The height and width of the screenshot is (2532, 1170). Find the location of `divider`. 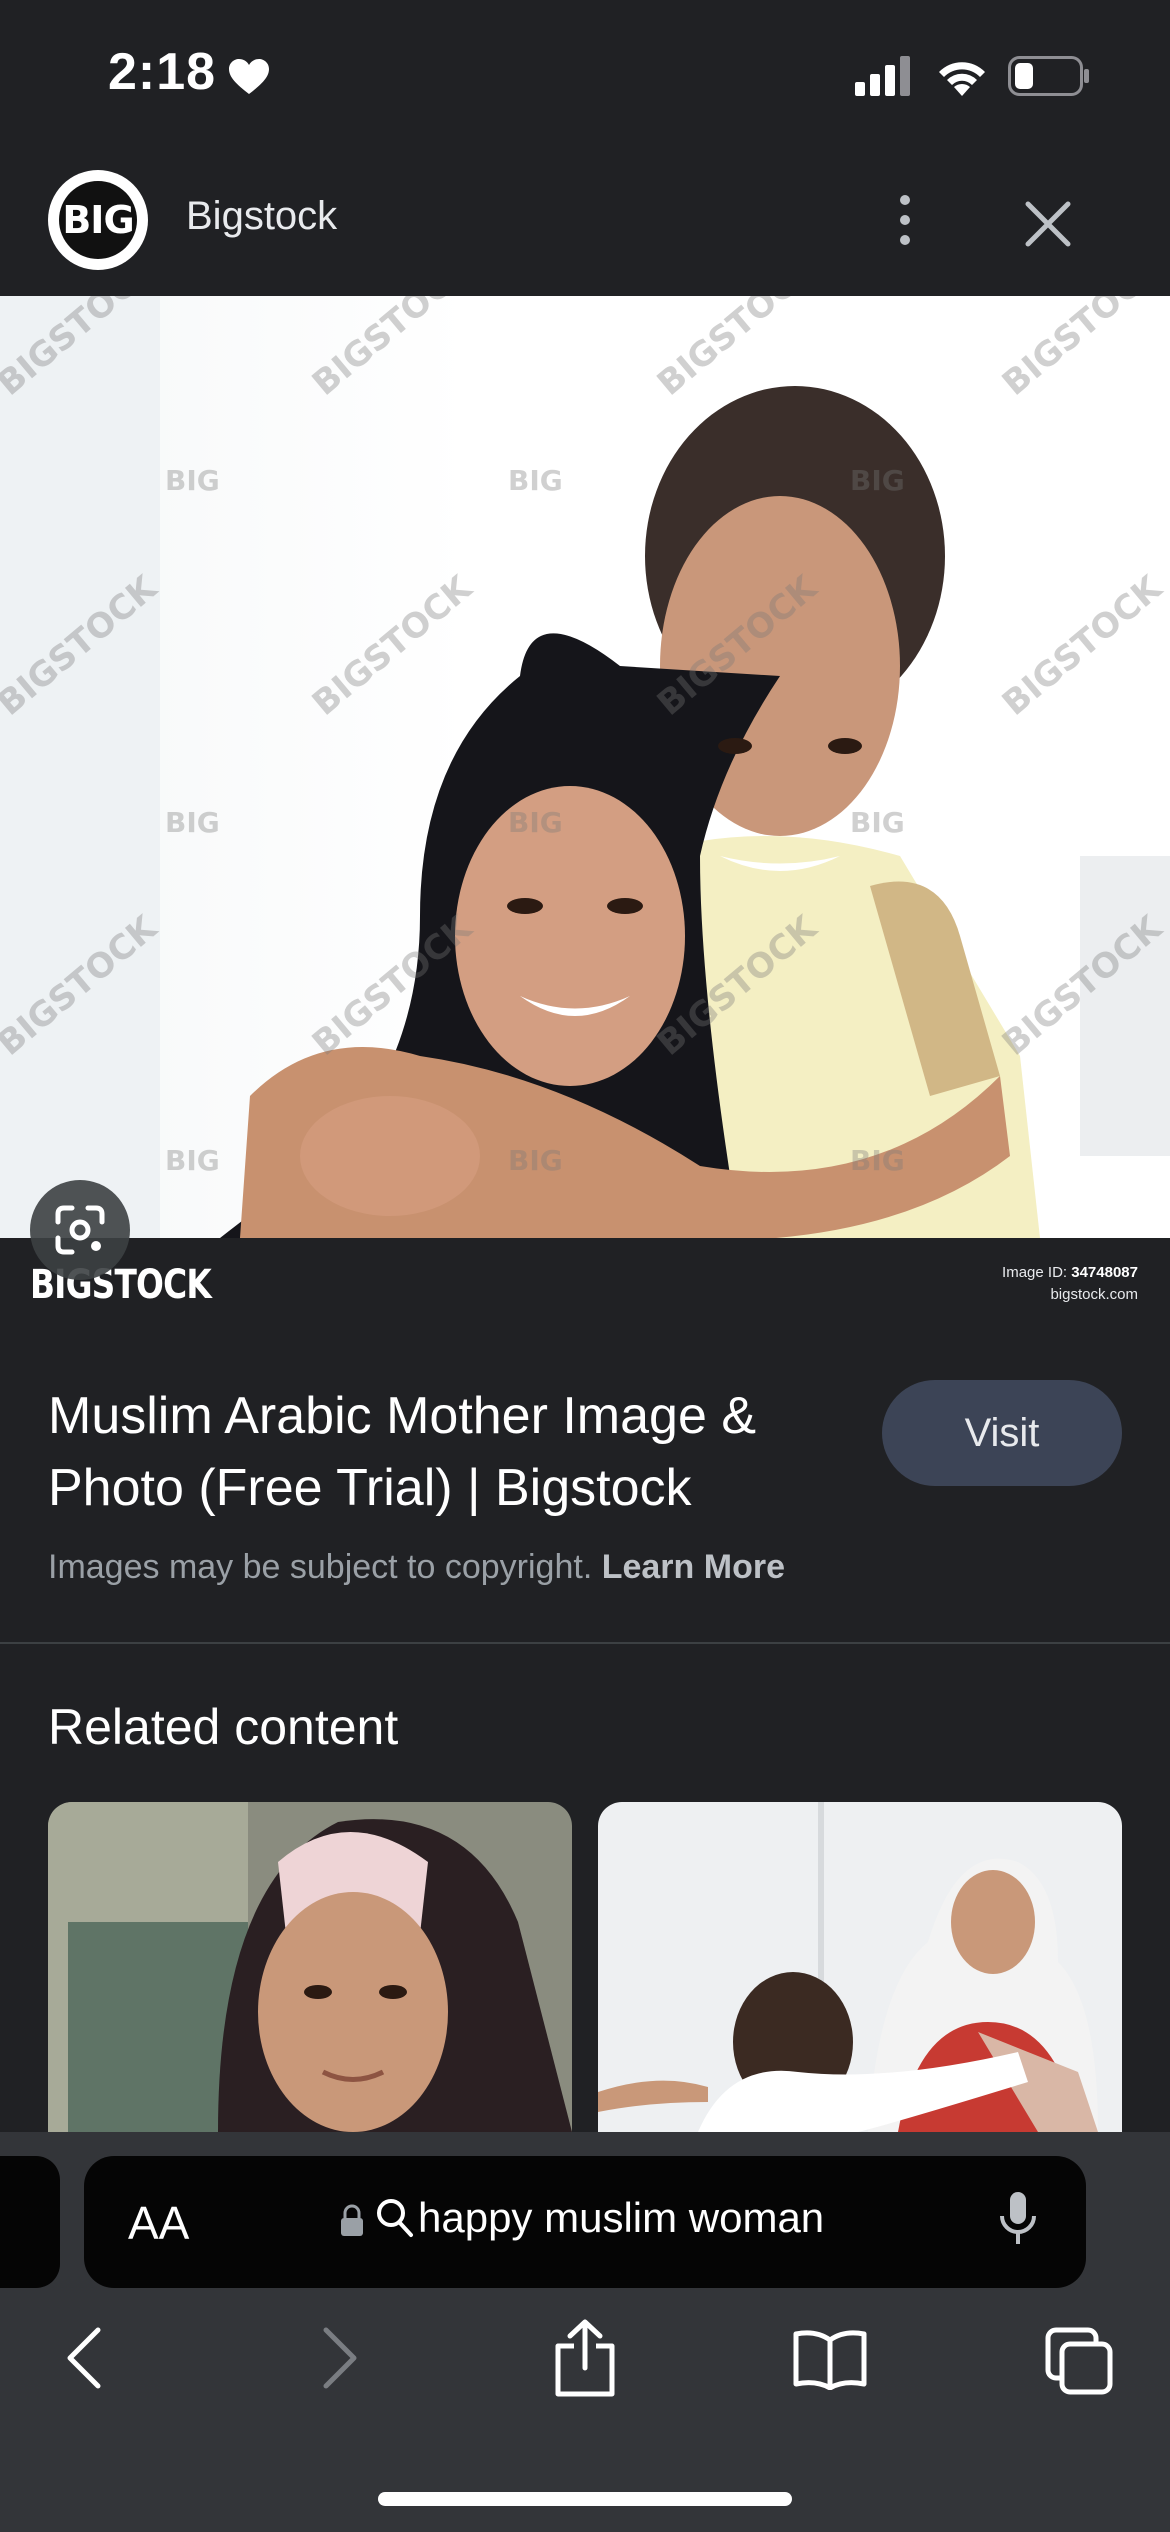

divider is located at coordinates (585, 1643).